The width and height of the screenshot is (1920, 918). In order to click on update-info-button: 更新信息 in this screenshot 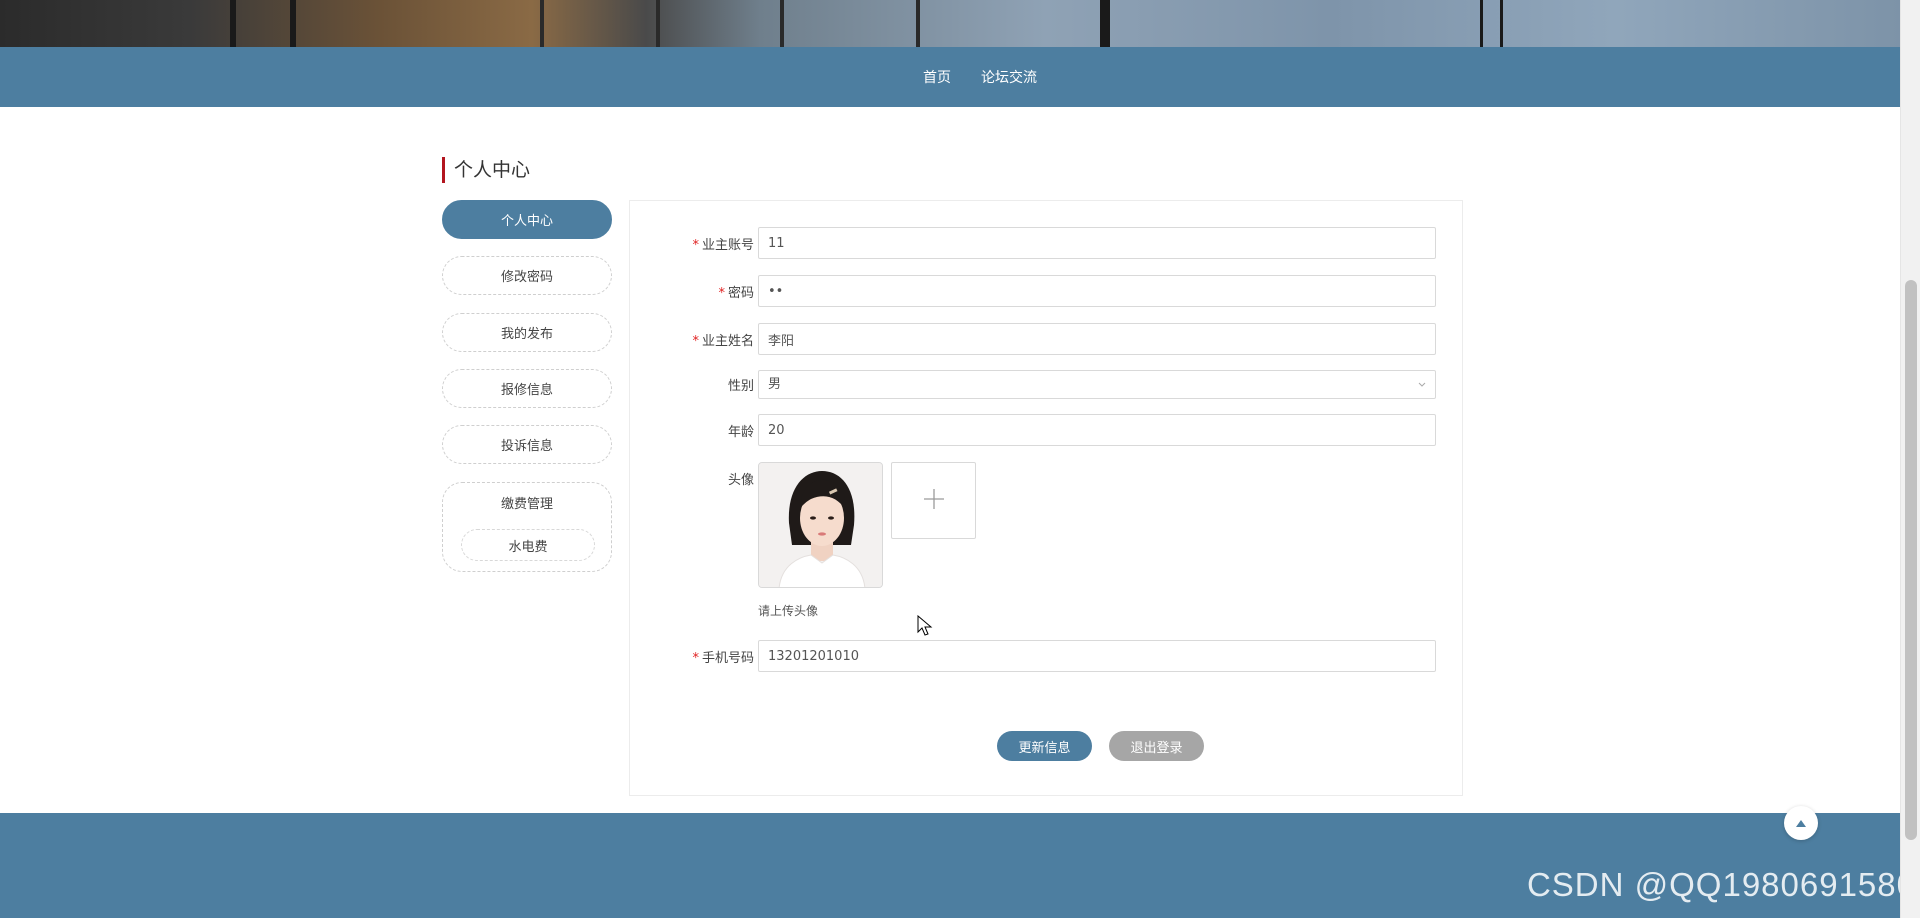, I will do `click(1044, 746)`.